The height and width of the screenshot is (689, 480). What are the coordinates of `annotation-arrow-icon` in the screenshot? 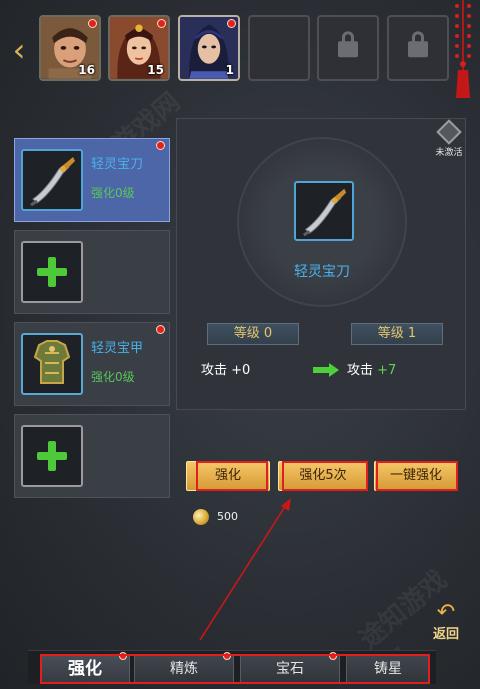 It's located at (245, 569).